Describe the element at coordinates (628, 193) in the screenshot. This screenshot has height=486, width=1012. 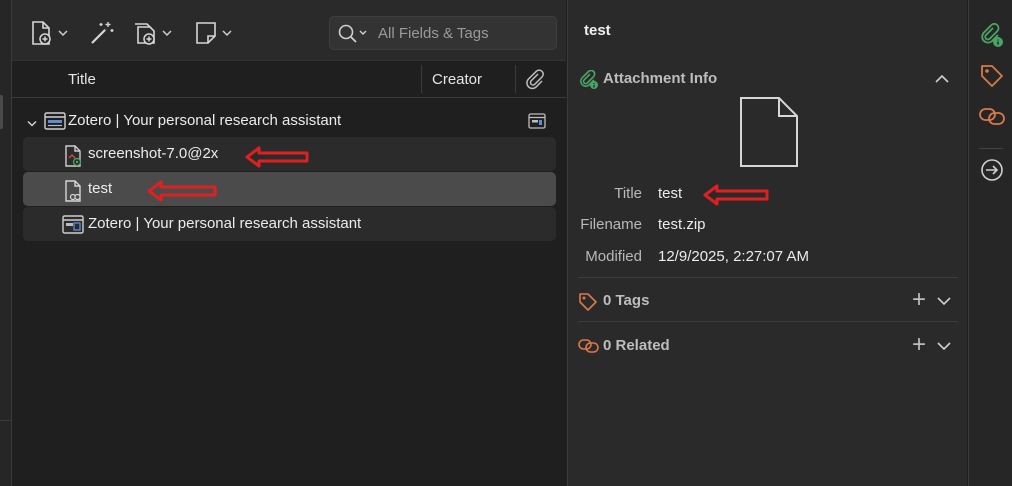
I see `field-label-title: Title` at that location.